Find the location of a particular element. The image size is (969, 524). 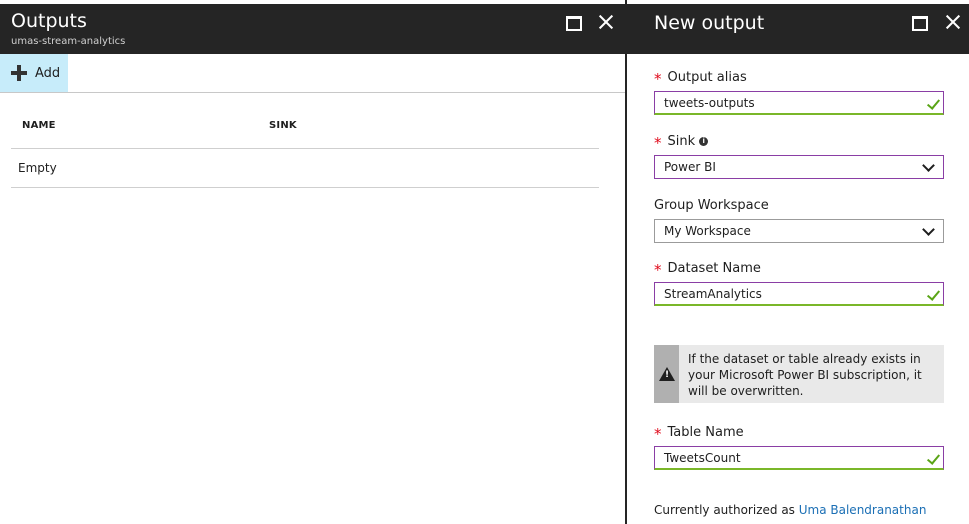

group-workspace-value: My Workspace is located at coordinates (707, 231).